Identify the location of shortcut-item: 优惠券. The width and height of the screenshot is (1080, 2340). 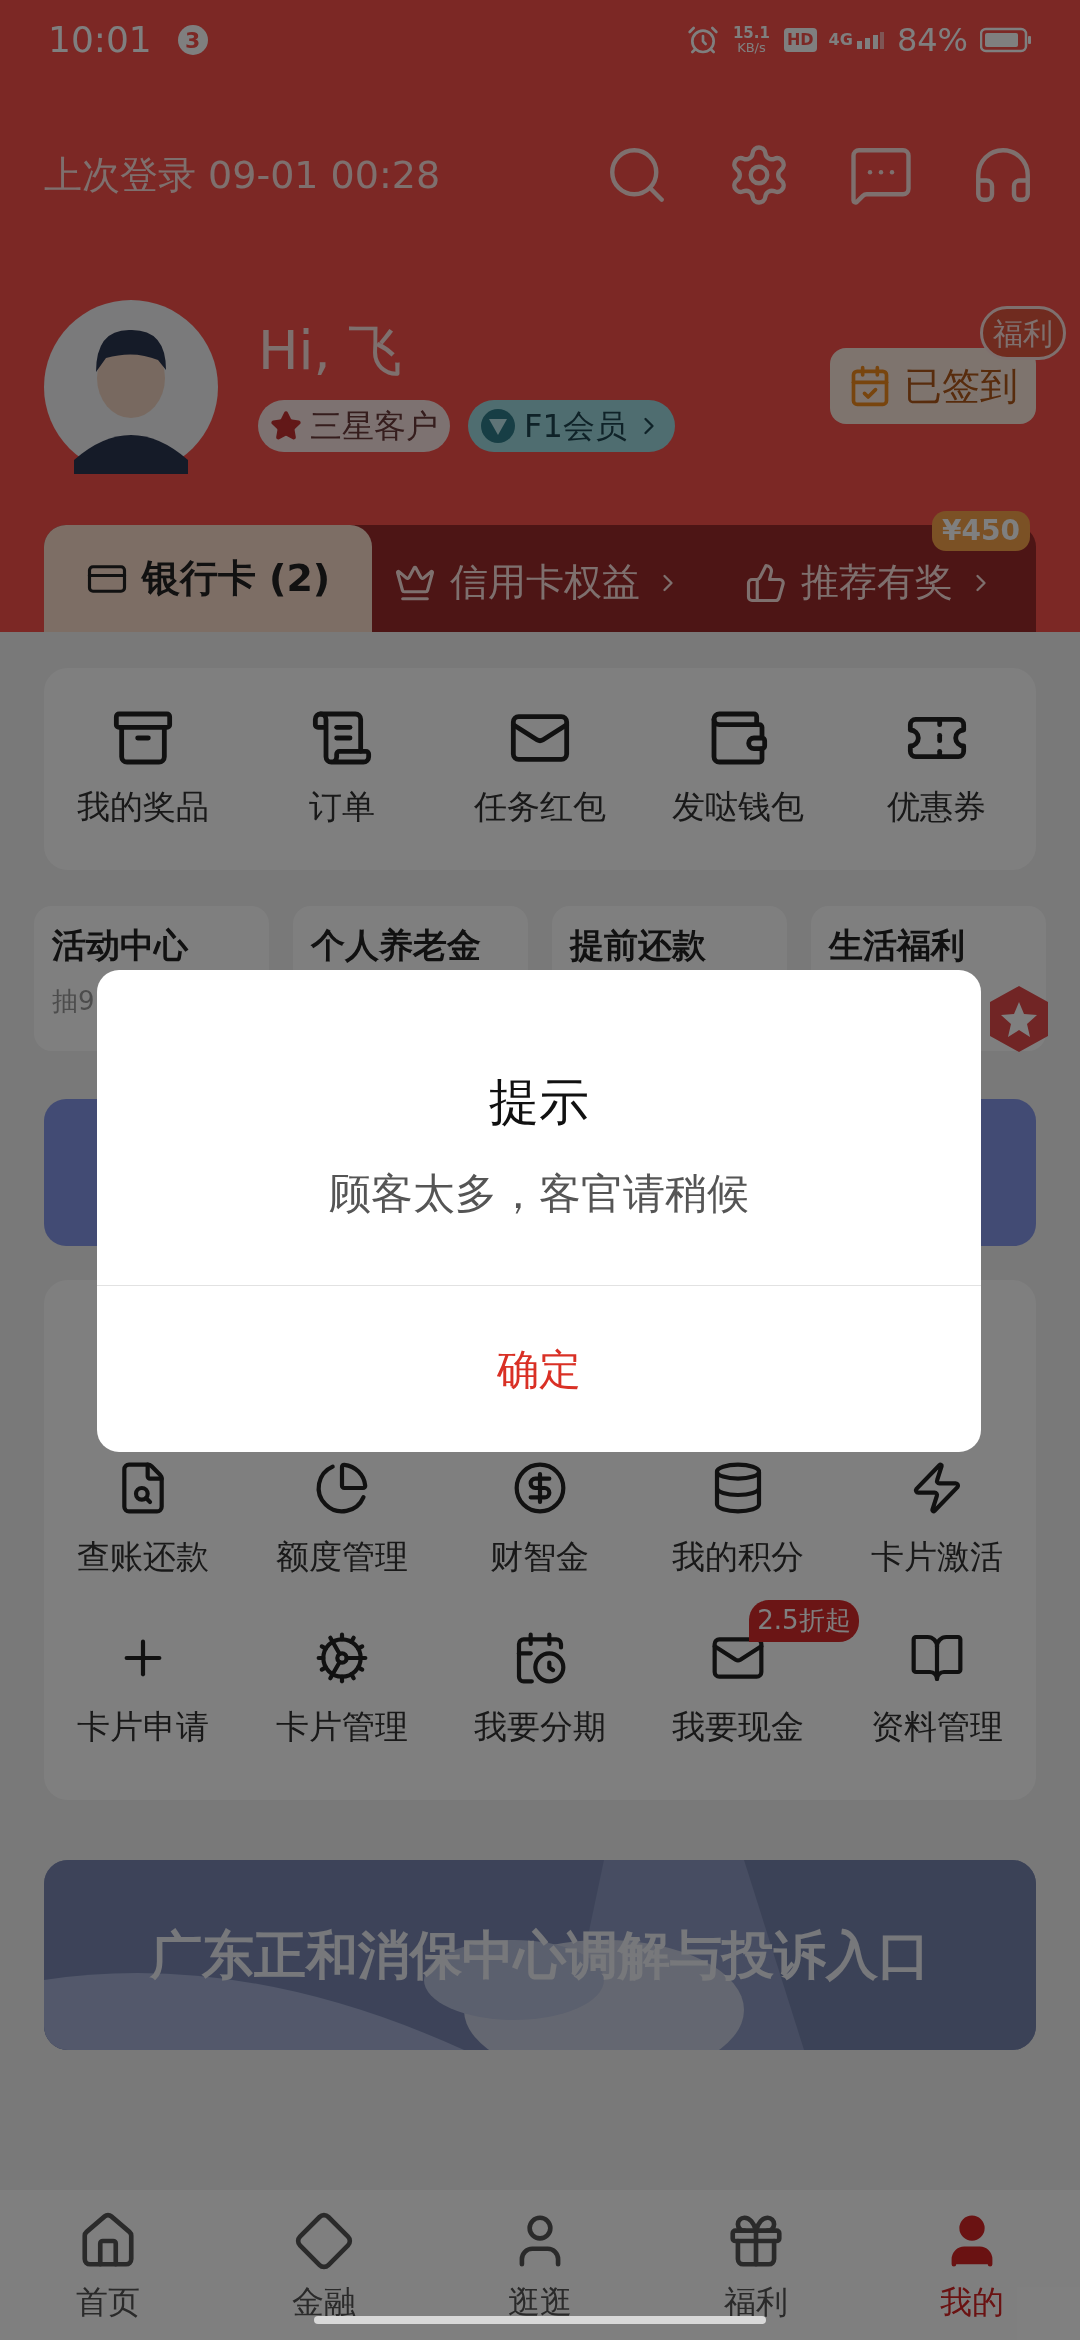
(936, 769).